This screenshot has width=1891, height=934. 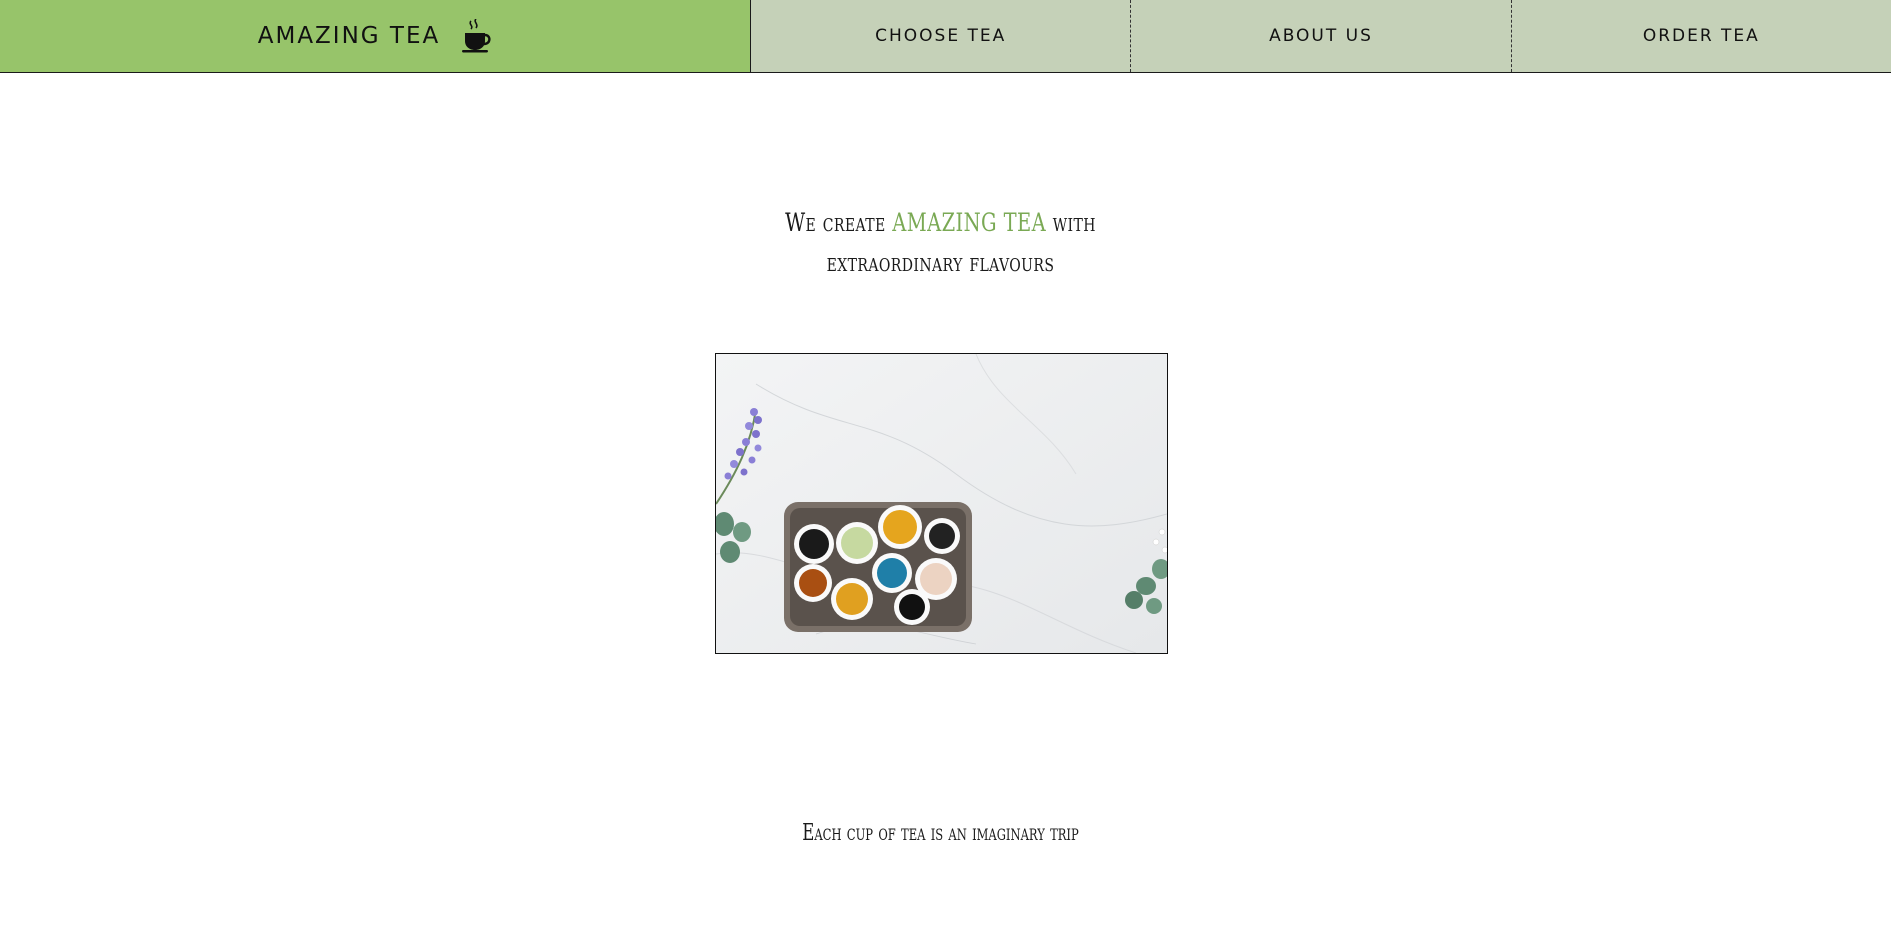 I want to click on section-subline: Each cup of tea is an imaginary trip, so click(x=940, y=833).